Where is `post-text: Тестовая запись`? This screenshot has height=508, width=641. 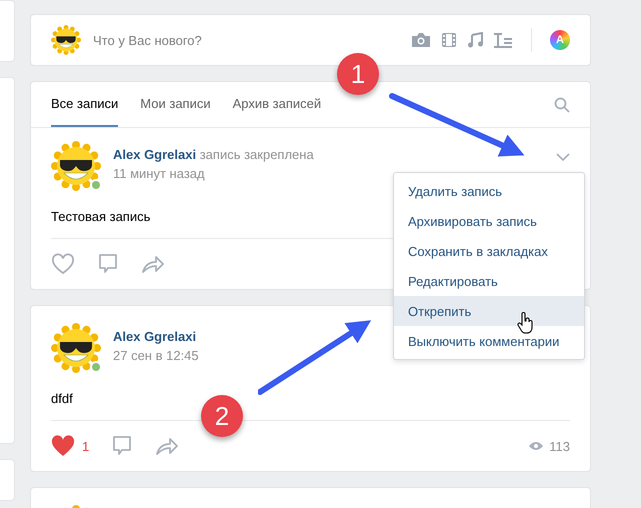 post-text: Тестовая запись is located at coordinates (100, 216).